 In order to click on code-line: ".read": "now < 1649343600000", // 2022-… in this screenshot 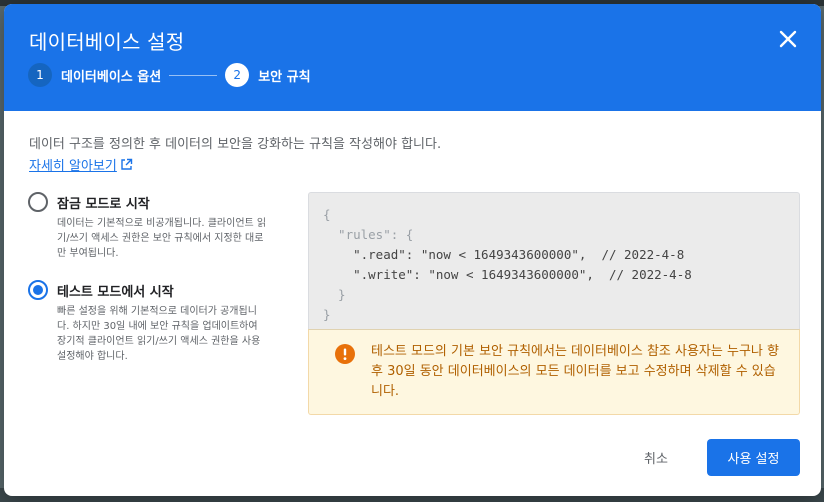, I will do `click(504, 254)`.